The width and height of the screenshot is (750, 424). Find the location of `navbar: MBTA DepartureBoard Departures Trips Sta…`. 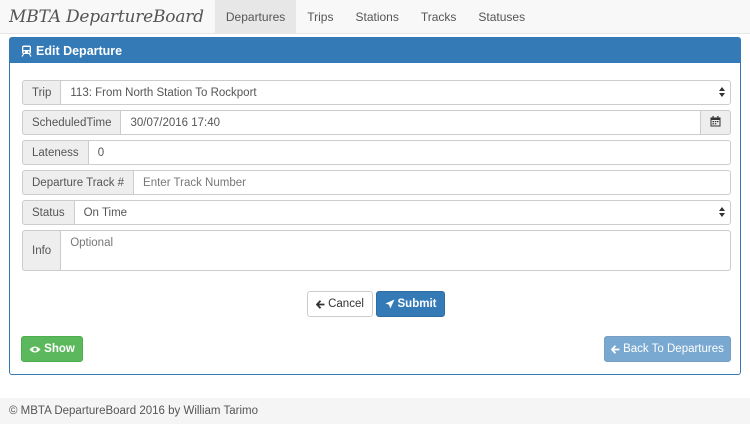

navbar: MBTA DepartureBoard Departures Trips Sta… is located at coordinates (375, 17).